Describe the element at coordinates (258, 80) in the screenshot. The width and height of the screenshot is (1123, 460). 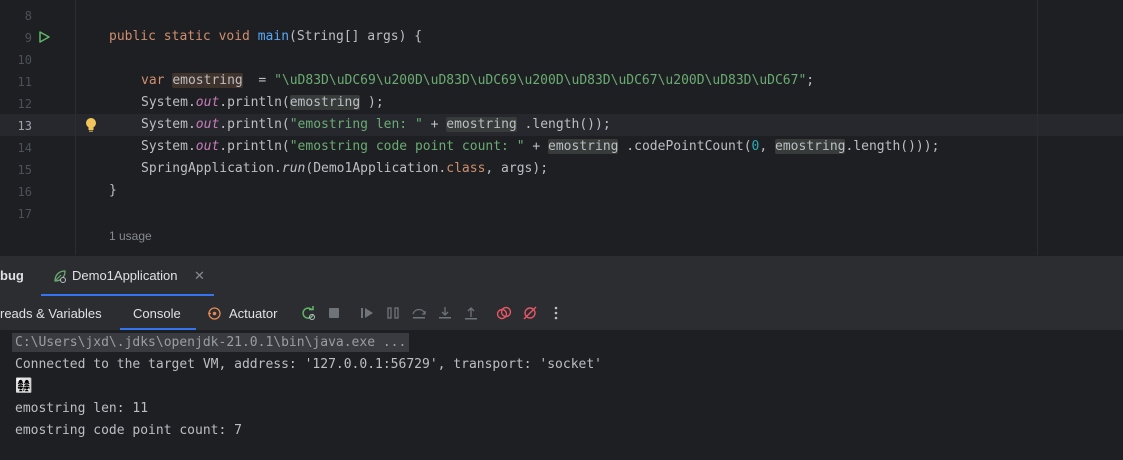
I see `operator: =` at that location.